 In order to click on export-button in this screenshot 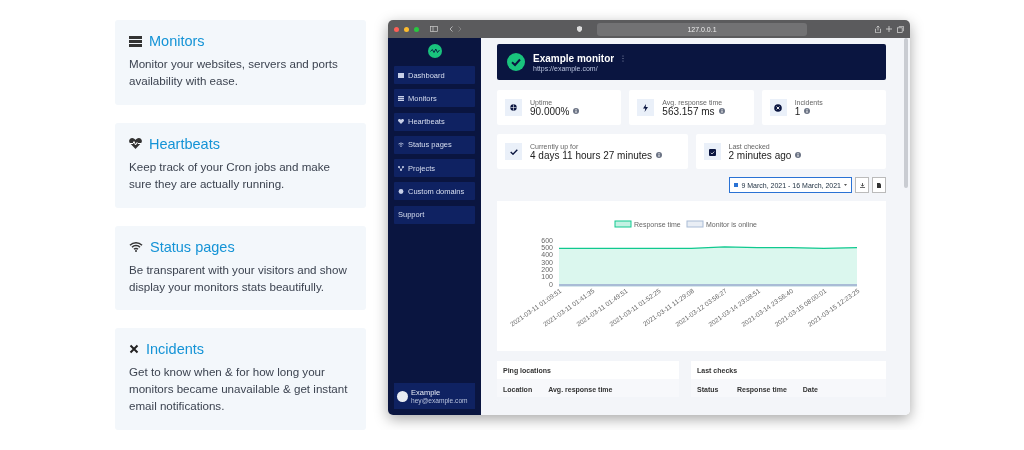, I will do `click(879, 185)`.